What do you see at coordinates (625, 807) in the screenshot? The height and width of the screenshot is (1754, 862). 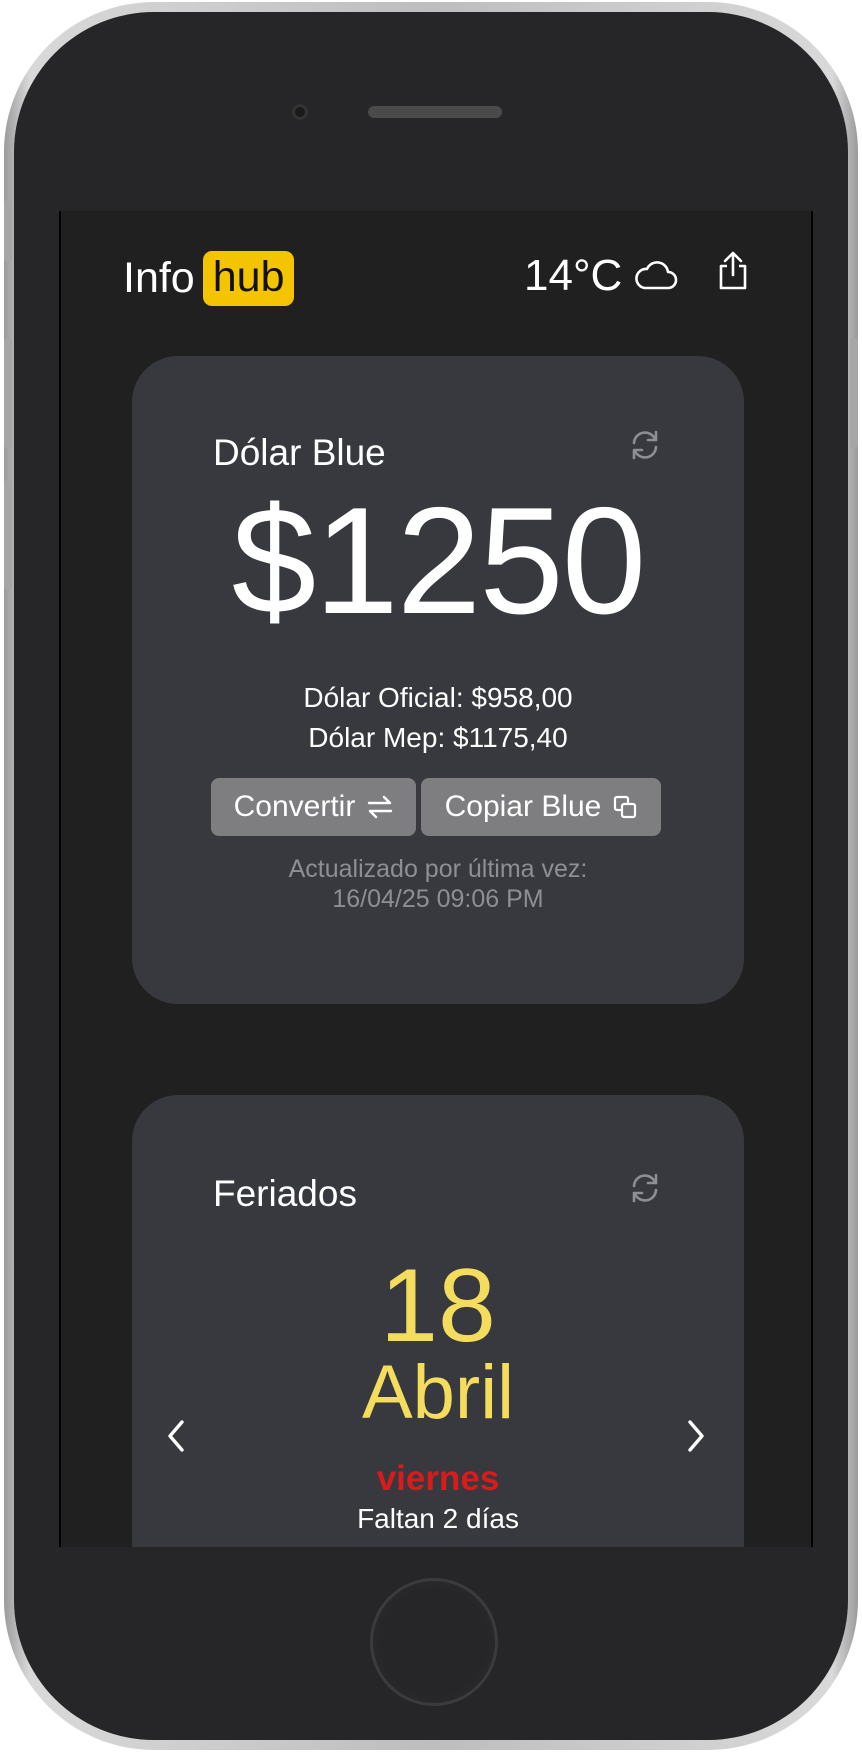 I see `copy-icon` at bounding box center [625, 807].